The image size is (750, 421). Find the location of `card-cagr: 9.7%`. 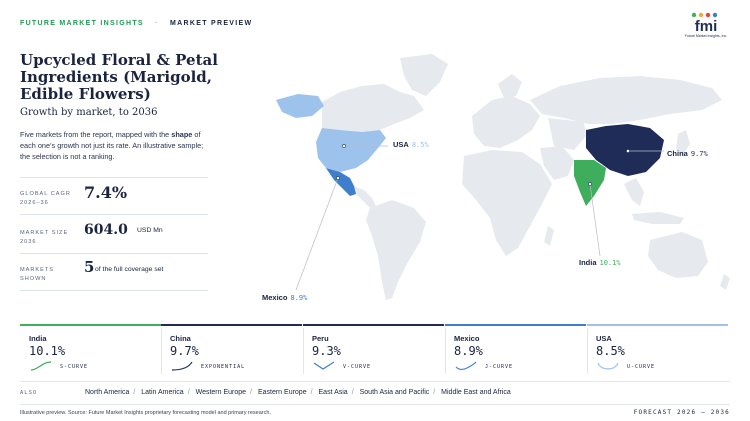

card-cagr: 9.7% is located at coordinates (184, 351).